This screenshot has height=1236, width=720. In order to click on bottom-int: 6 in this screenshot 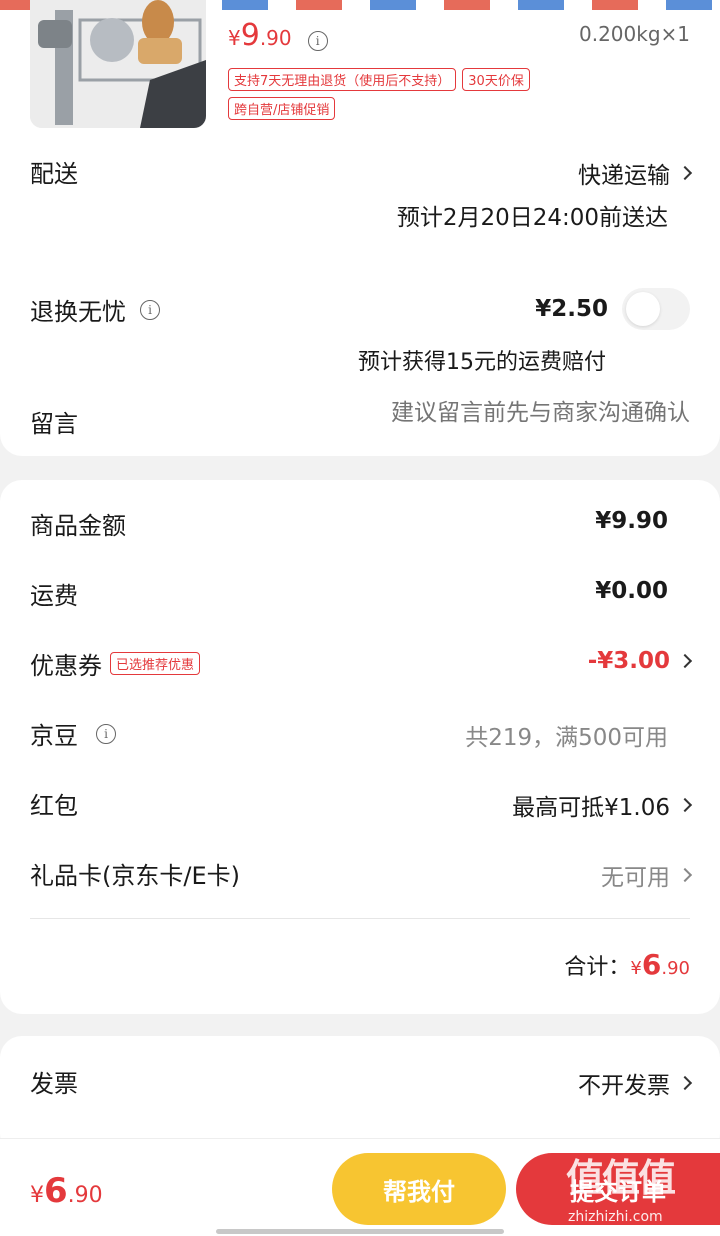, I will do `click(56, 1191)`.